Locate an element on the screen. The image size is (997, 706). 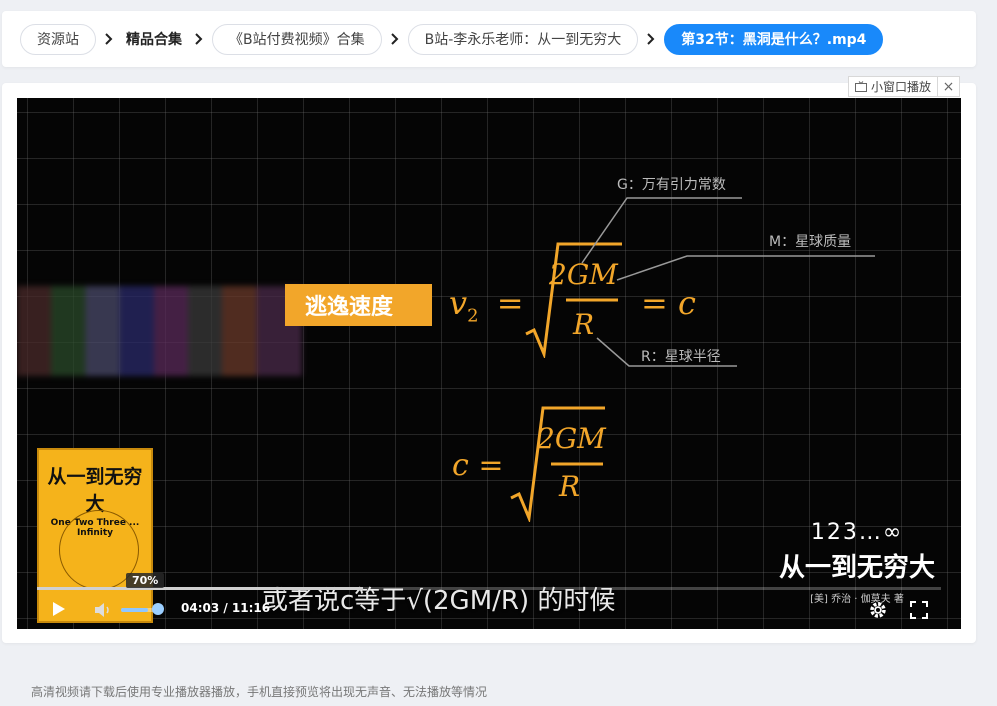
formula-v: v is located at coordinates (458, 303).